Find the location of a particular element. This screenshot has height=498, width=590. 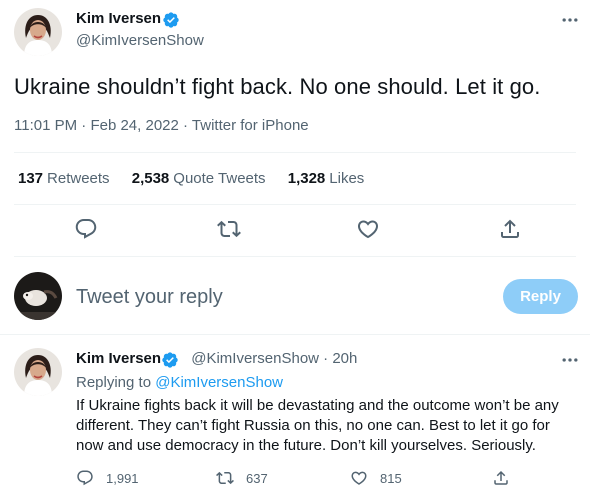

reply-age: 20h is located at coordinates (344, 358).